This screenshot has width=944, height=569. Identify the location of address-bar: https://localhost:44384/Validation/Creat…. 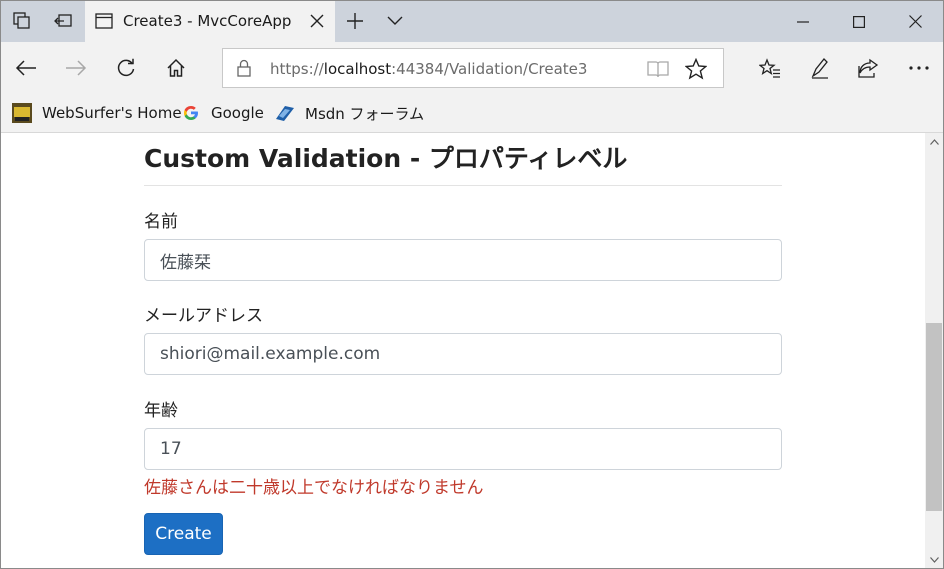
(473, 68).